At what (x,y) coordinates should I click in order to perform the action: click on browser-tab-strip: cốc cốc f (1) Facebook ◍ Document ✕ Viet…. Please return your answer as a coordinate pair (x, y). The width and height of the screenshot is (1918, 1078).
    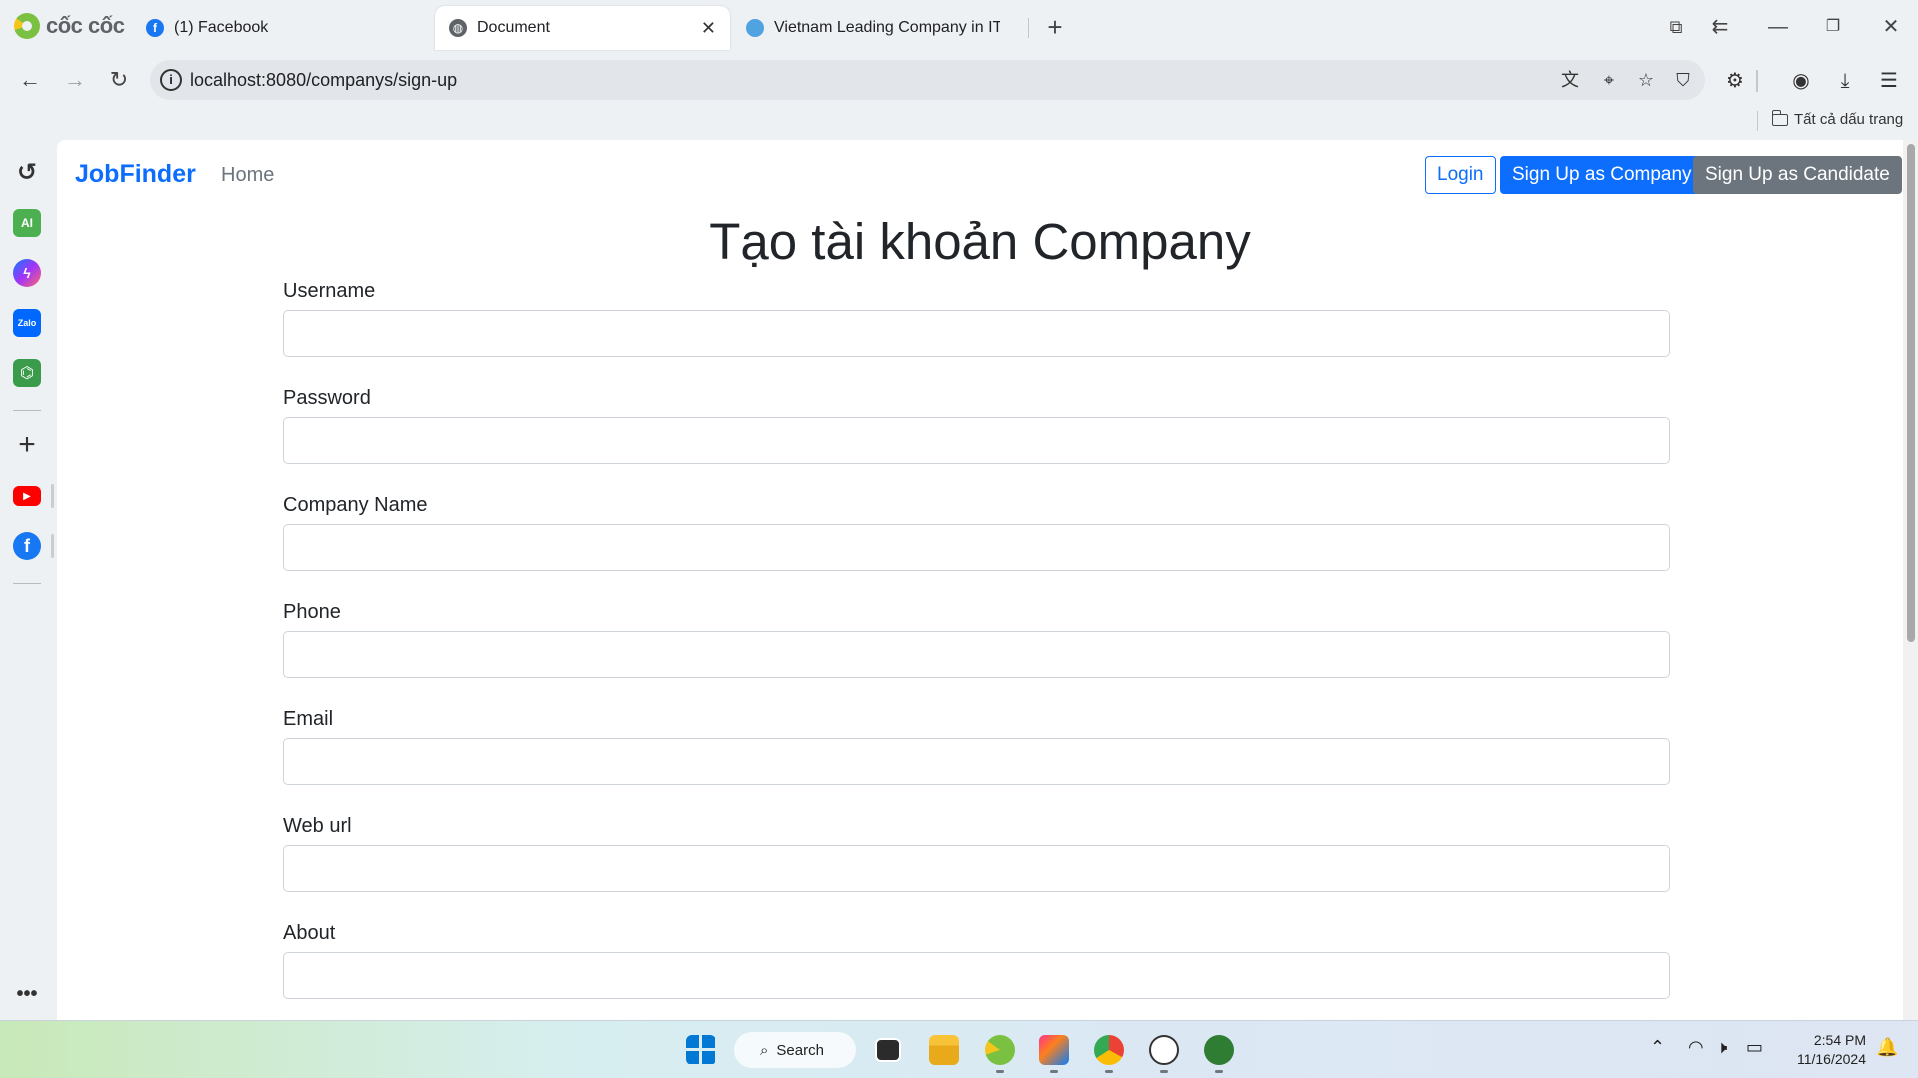
    Looking at the image, I should click on (959, 27).